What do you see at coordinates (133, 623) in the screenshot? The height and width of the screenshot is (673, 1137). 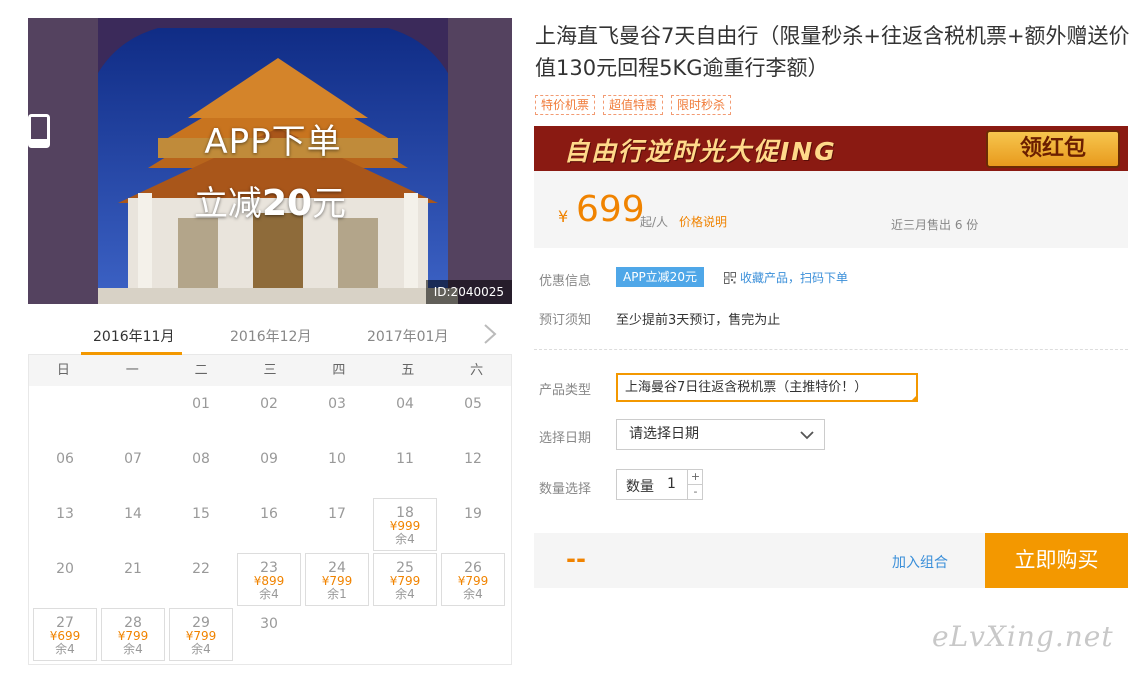 I see `day-number: 28` at bounding box center [133, 623].